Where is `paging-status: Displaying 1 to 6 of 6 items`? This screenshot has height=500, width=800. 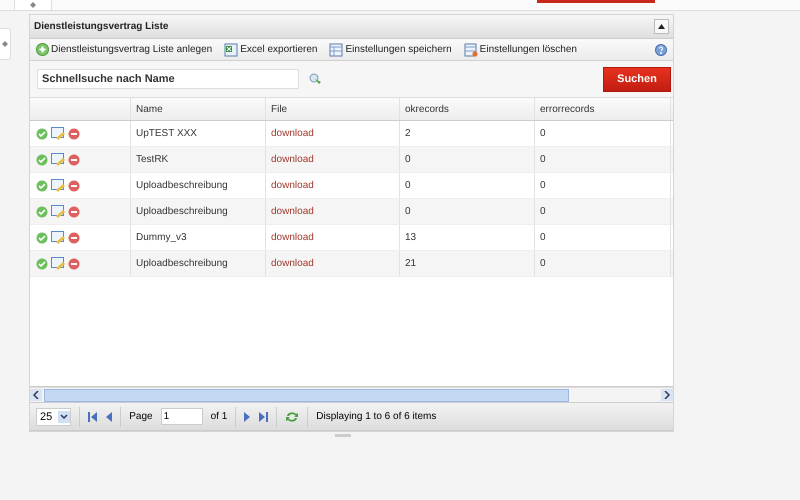 paging-status: Displaying 1 to 6 of 6 items is located at coordinates (376, 416).